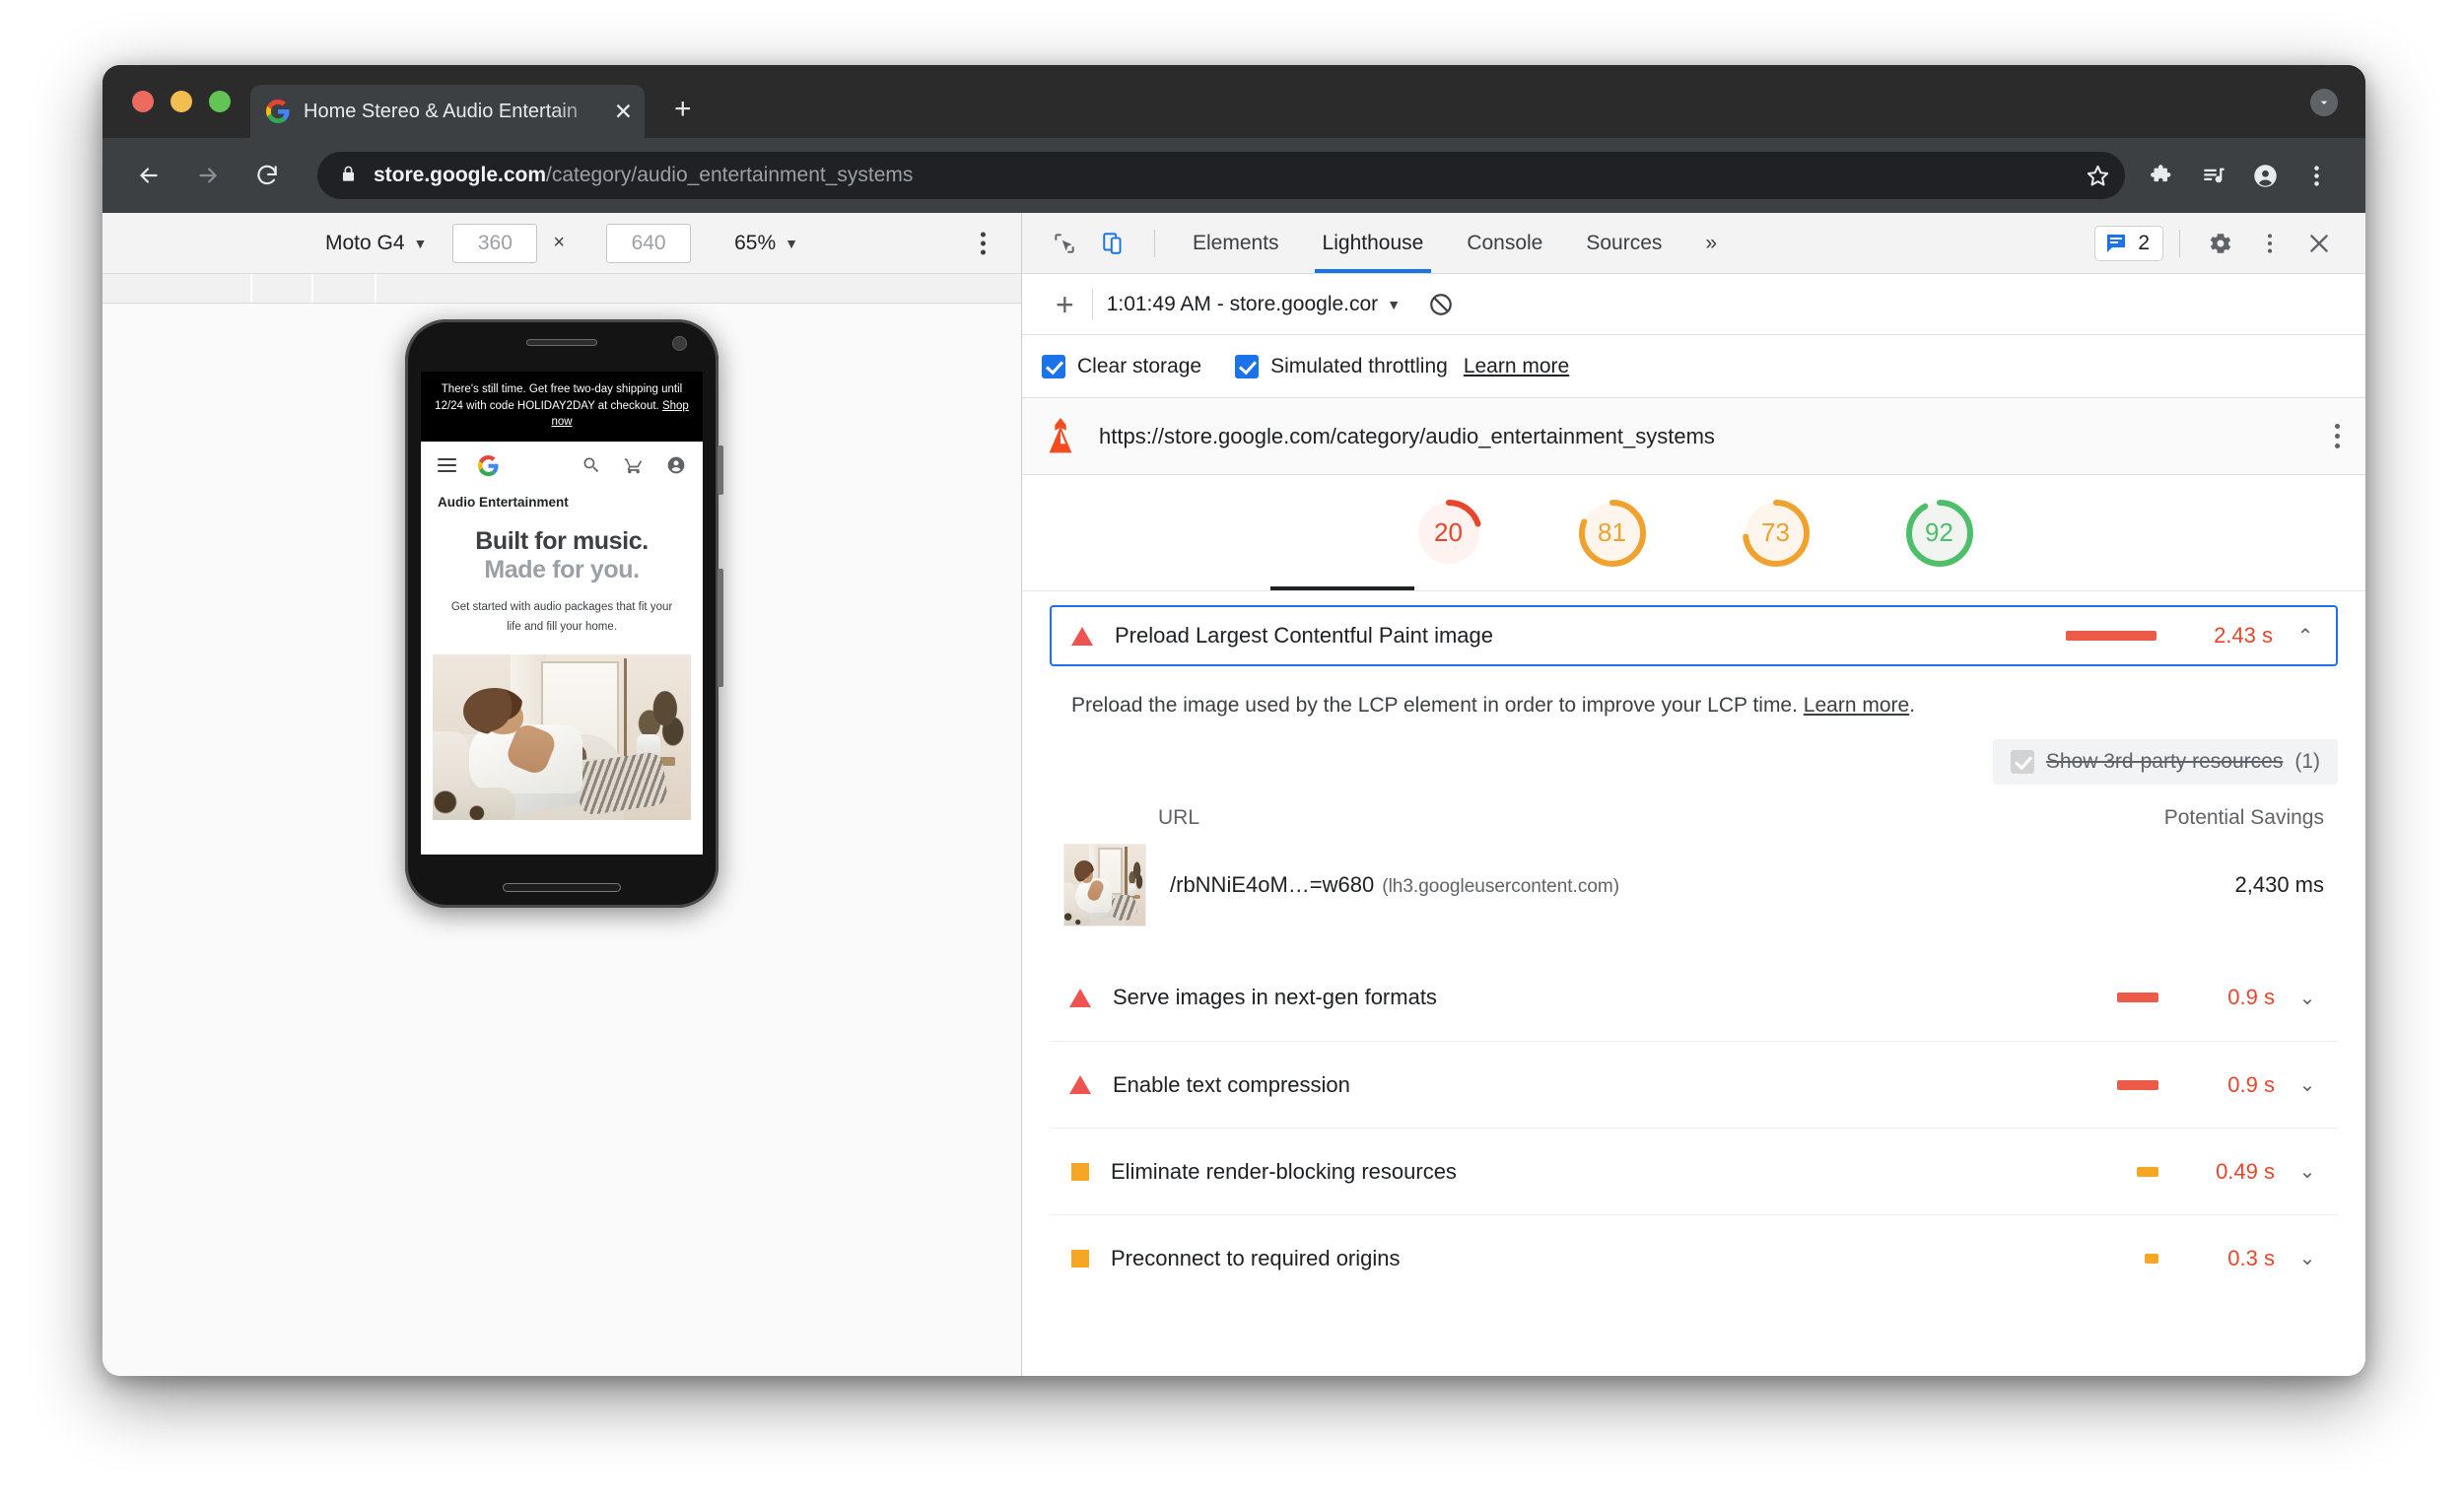  I want to click on living-room-photo, so click(562, 737).